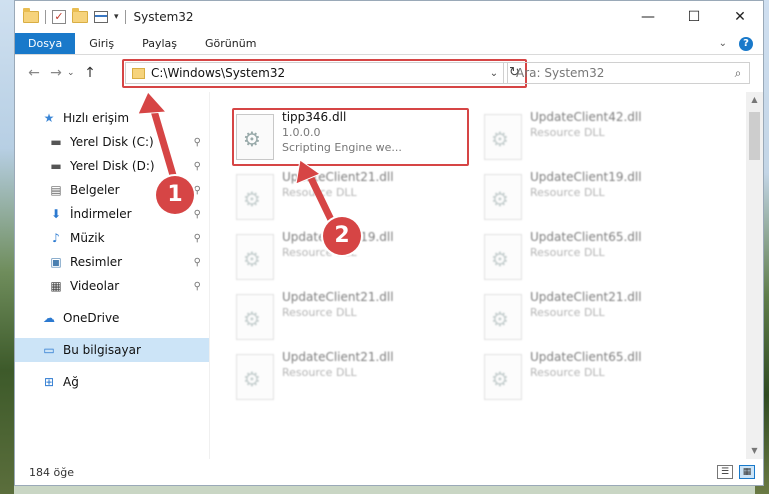 The image size is (769, 494). I want to click on documents-icon: ▤, so click(56, 190).